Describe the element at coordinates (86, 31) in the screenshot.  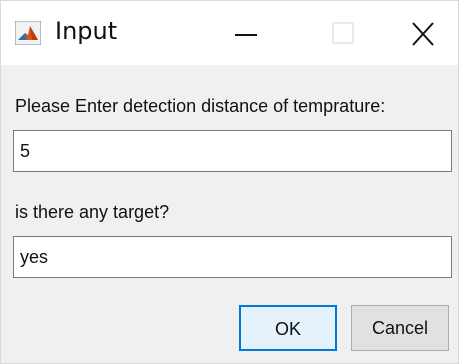
I see `window-title: Input` at that location.